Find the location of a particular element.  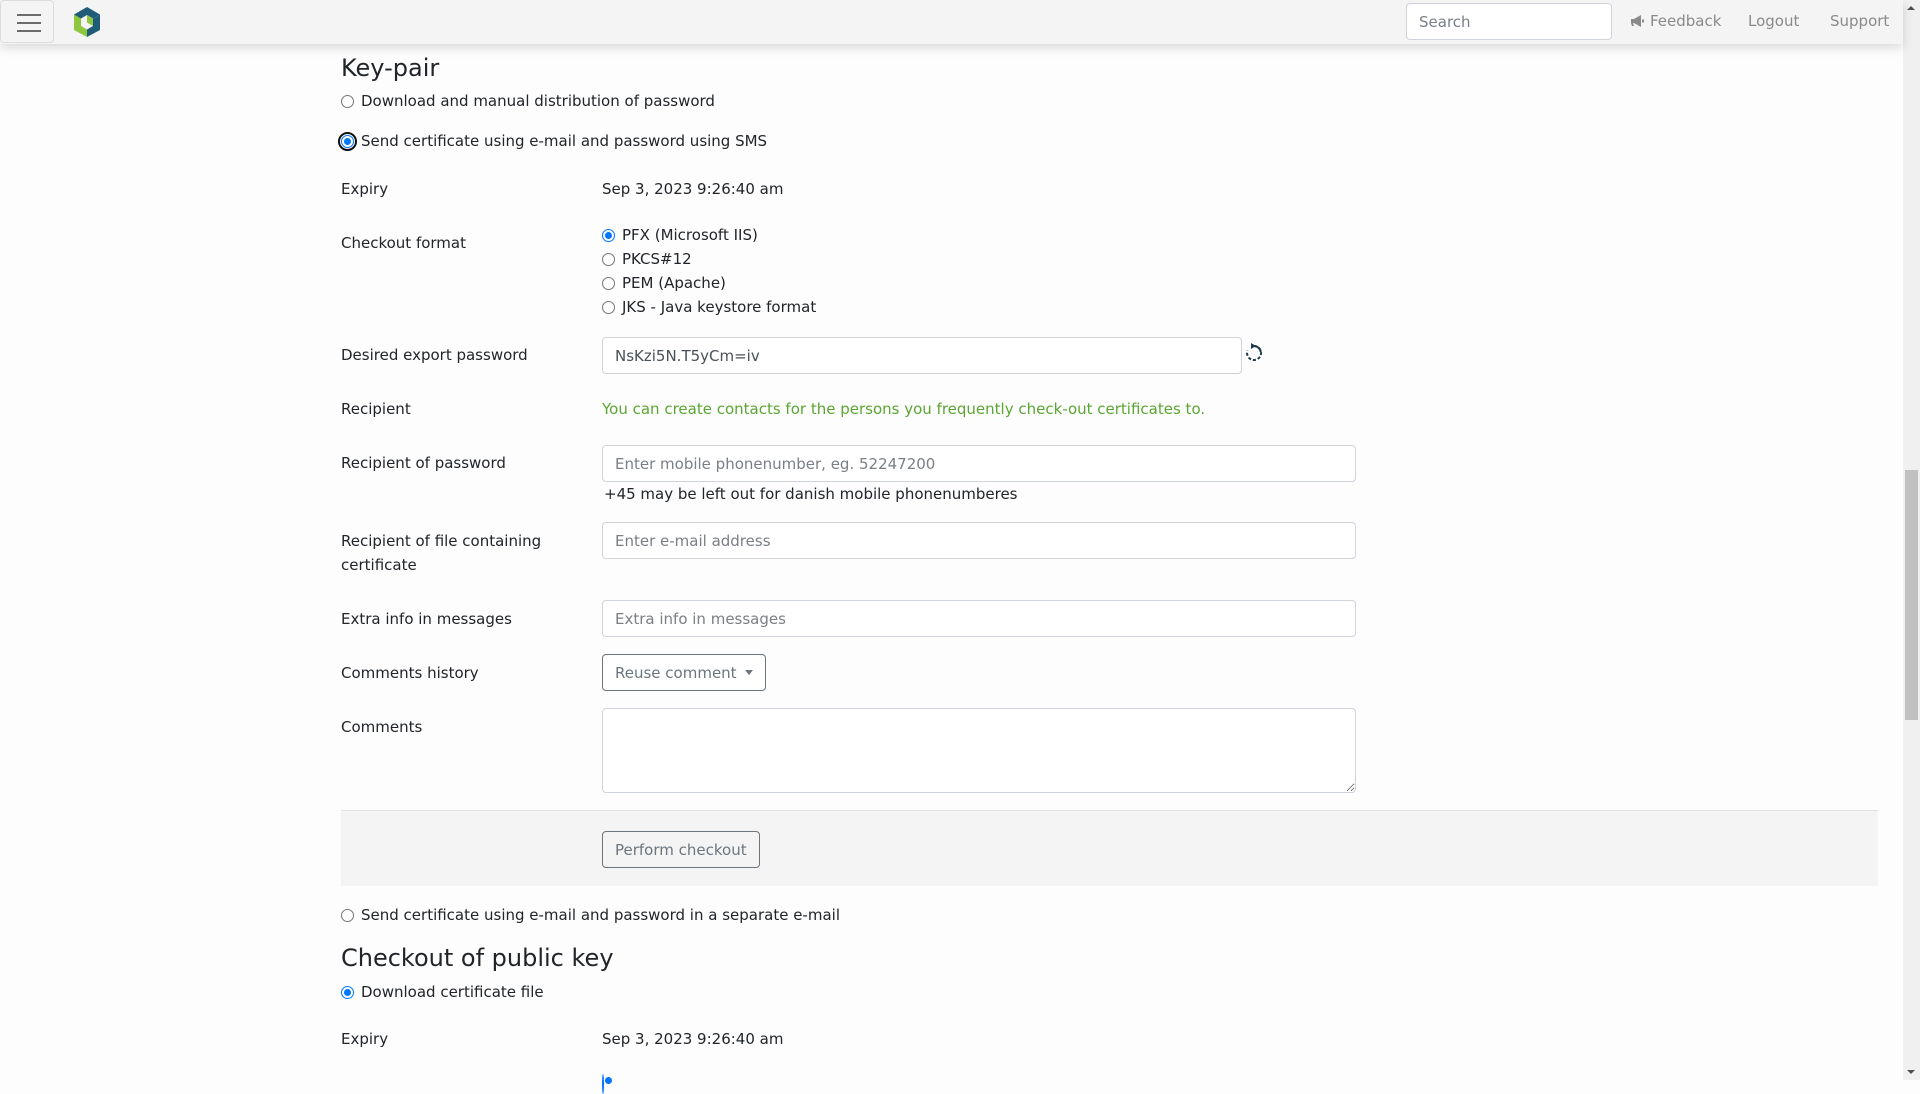

public-expiry-value: Sep 3, 2023 9:26:40 am is located at coordinates (693, 1039).